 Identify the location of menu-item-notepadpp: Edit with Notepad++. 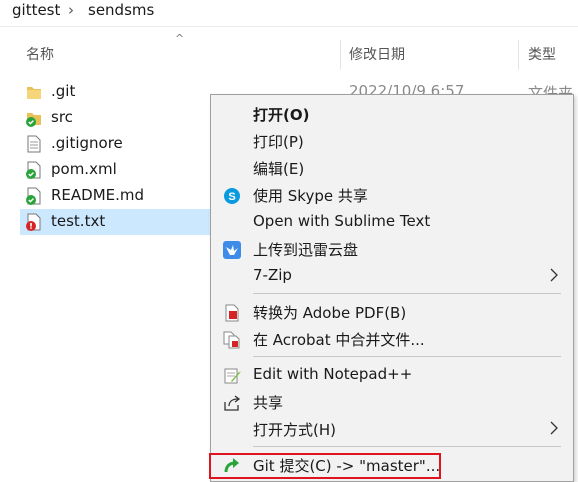
(391, 376).